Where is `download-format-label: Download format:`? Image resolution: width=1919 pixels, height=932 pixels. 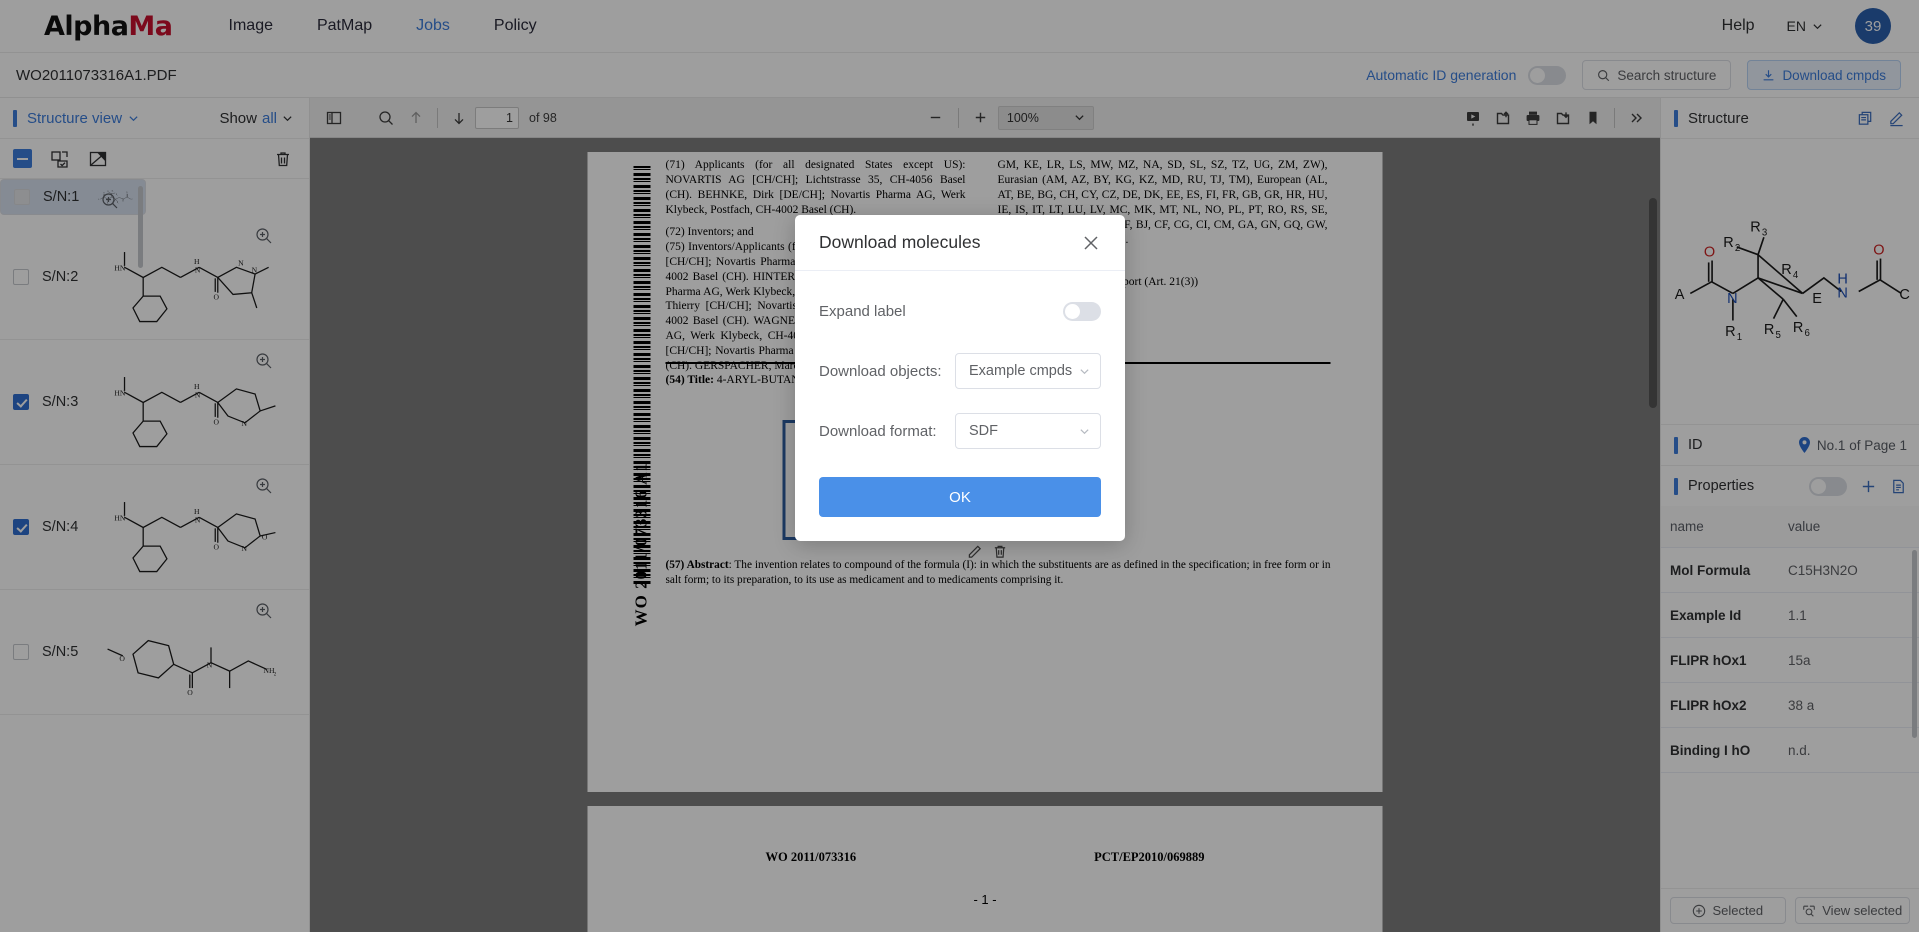
download-format-label: Download format: is located at coordinates (878, 431).